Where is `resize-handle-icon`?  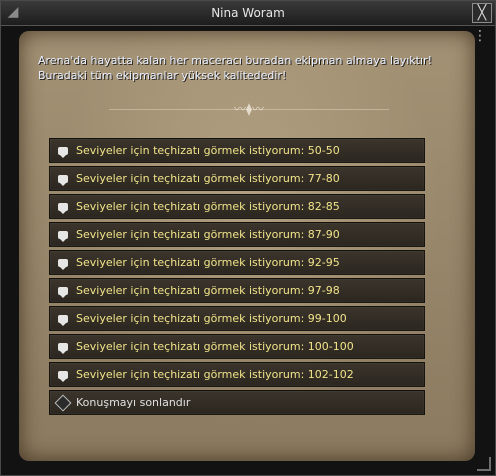 resize-handle-icon is located at coordinates (484, 464).